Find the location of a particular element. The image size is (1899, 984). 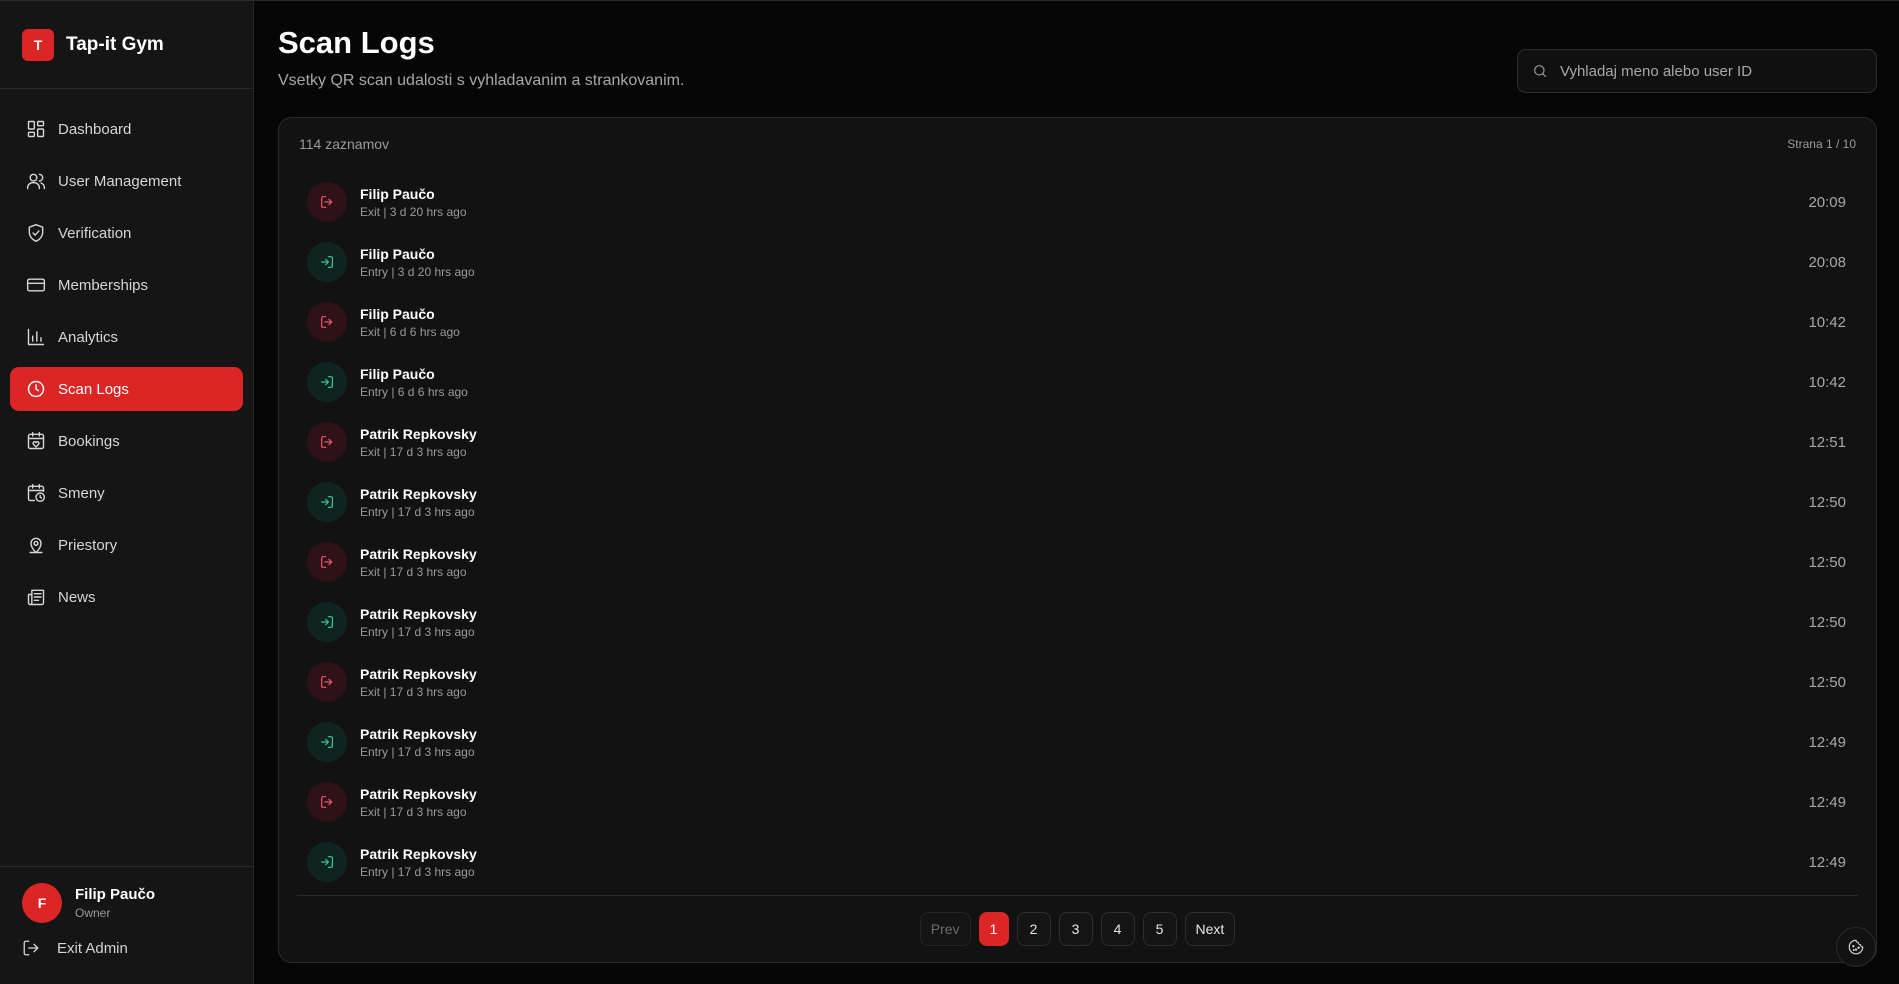

log-time: 10:42 is located at coordinates (1827, 382).